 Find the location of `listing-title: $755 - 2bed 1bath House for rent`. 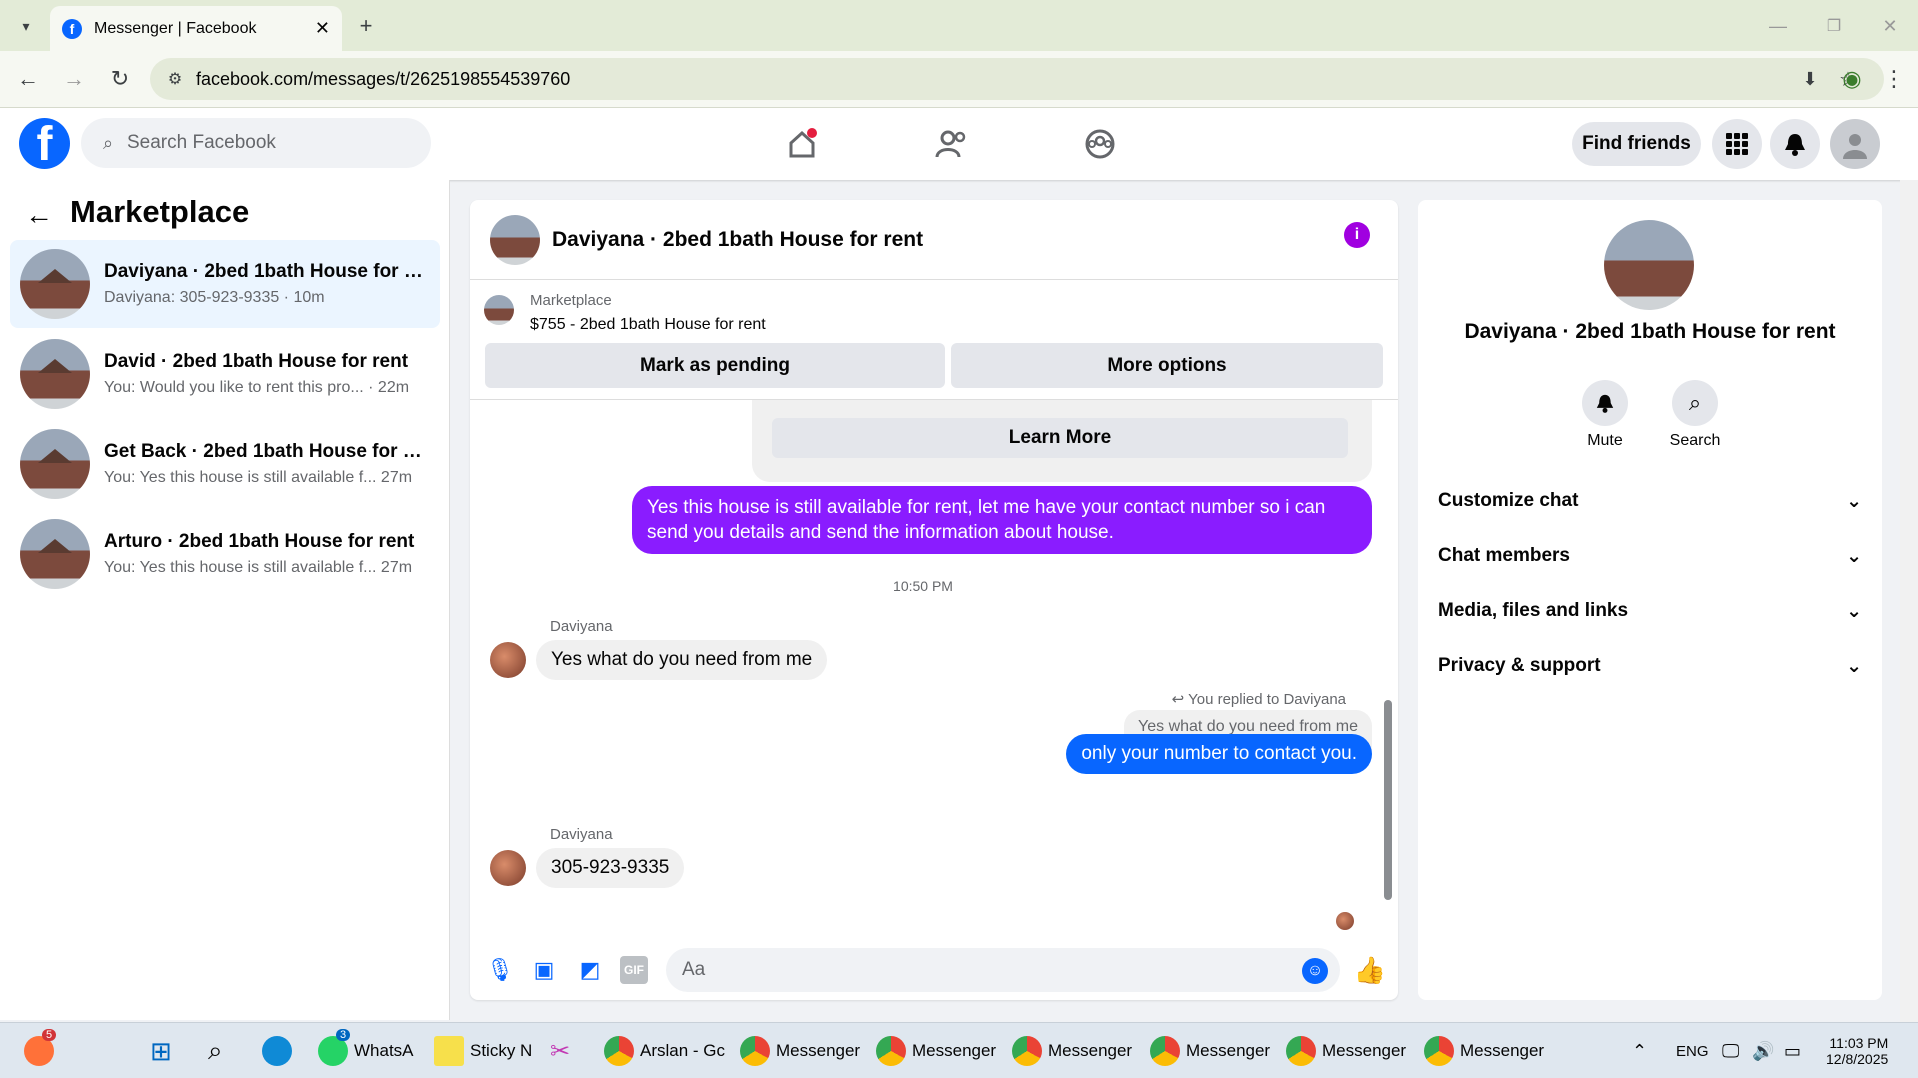

listing-title: $755 - 2bed 1bath House for rent is located at coordinates (648, 325).